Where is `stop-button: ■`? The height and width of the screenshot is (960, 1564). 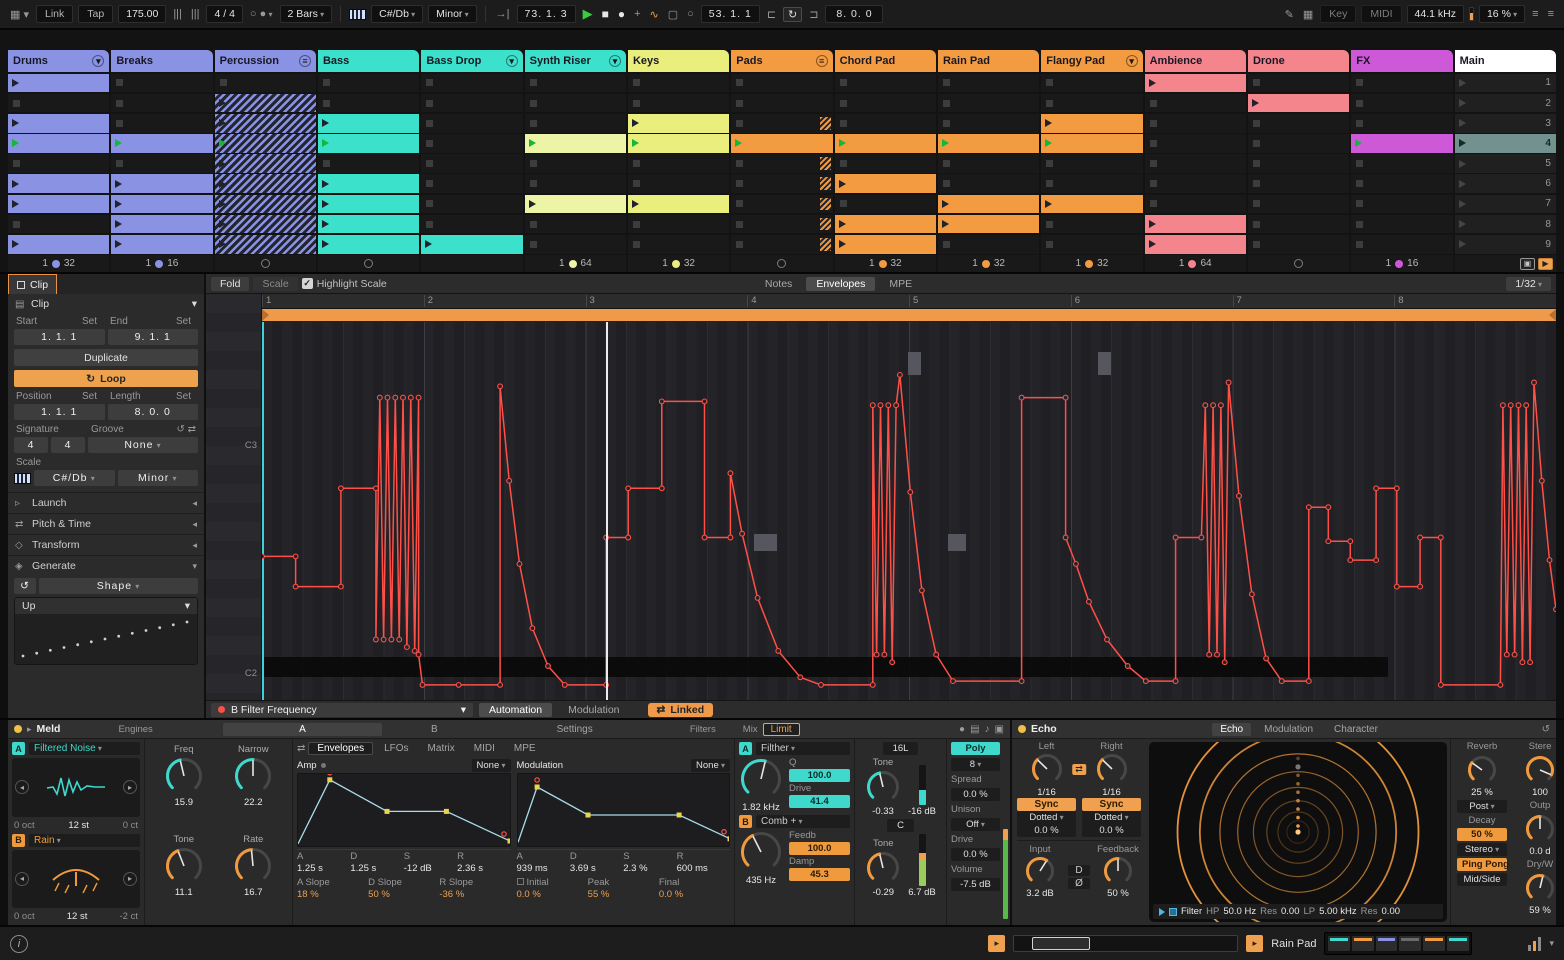 stop-button: ■ is located at coordinates (605, 14).